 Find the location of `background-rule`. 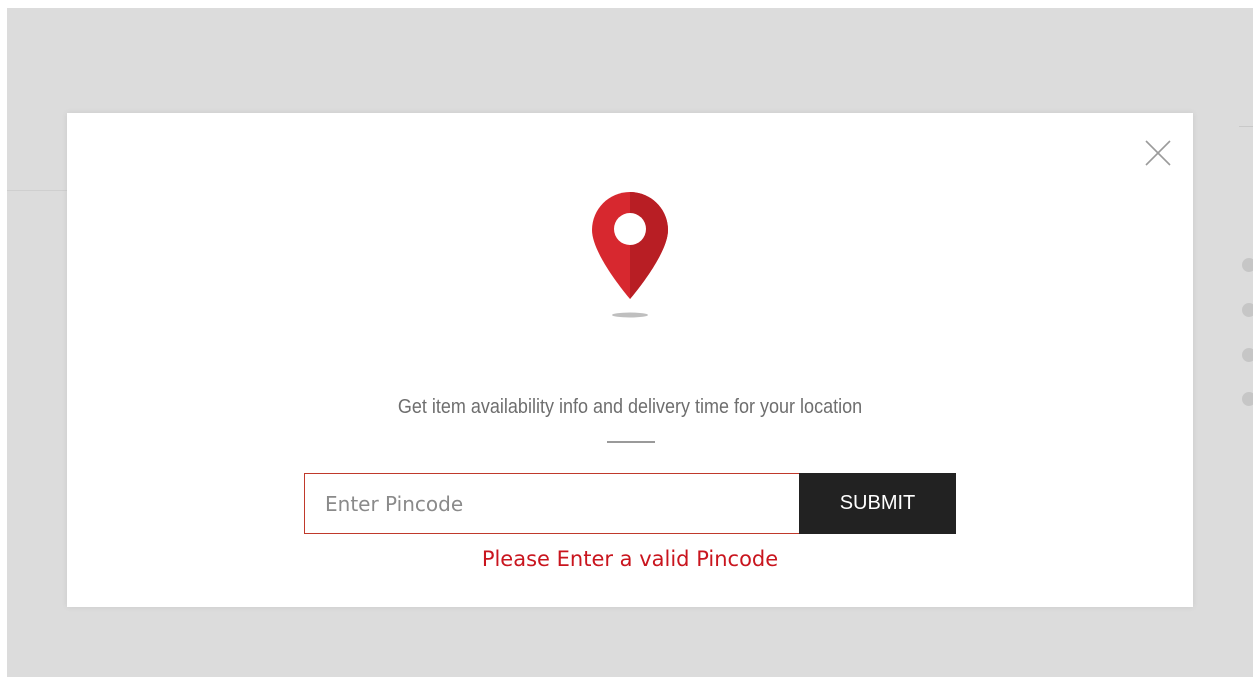

background-rule is located at coordinates (1246, 126).